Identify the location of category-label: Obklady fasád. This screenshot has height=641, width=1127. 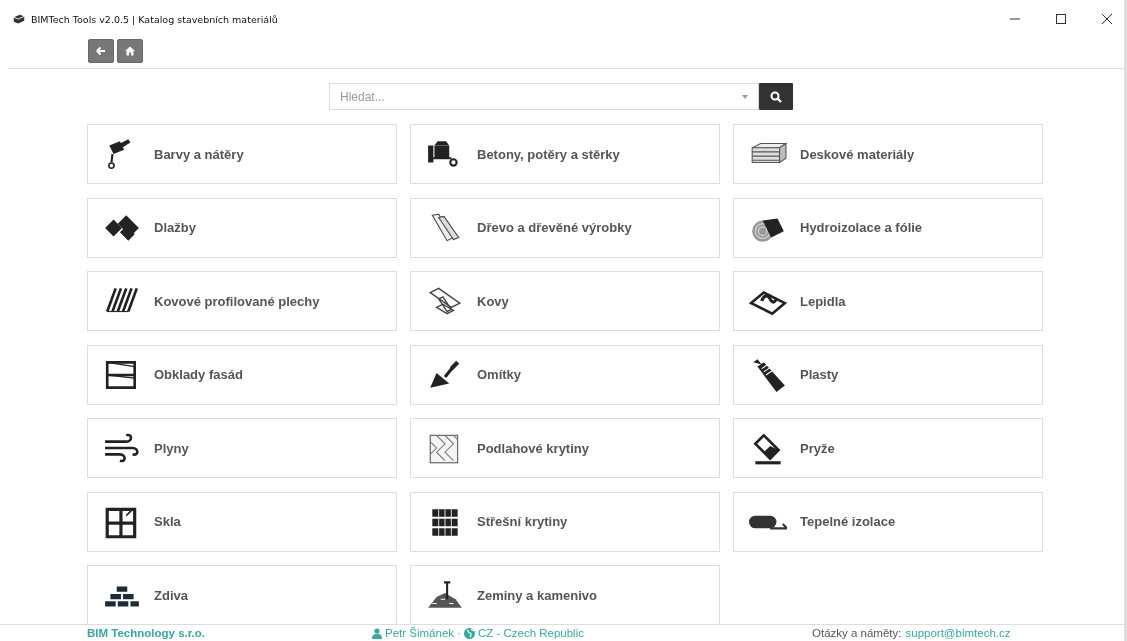
(198, 374).